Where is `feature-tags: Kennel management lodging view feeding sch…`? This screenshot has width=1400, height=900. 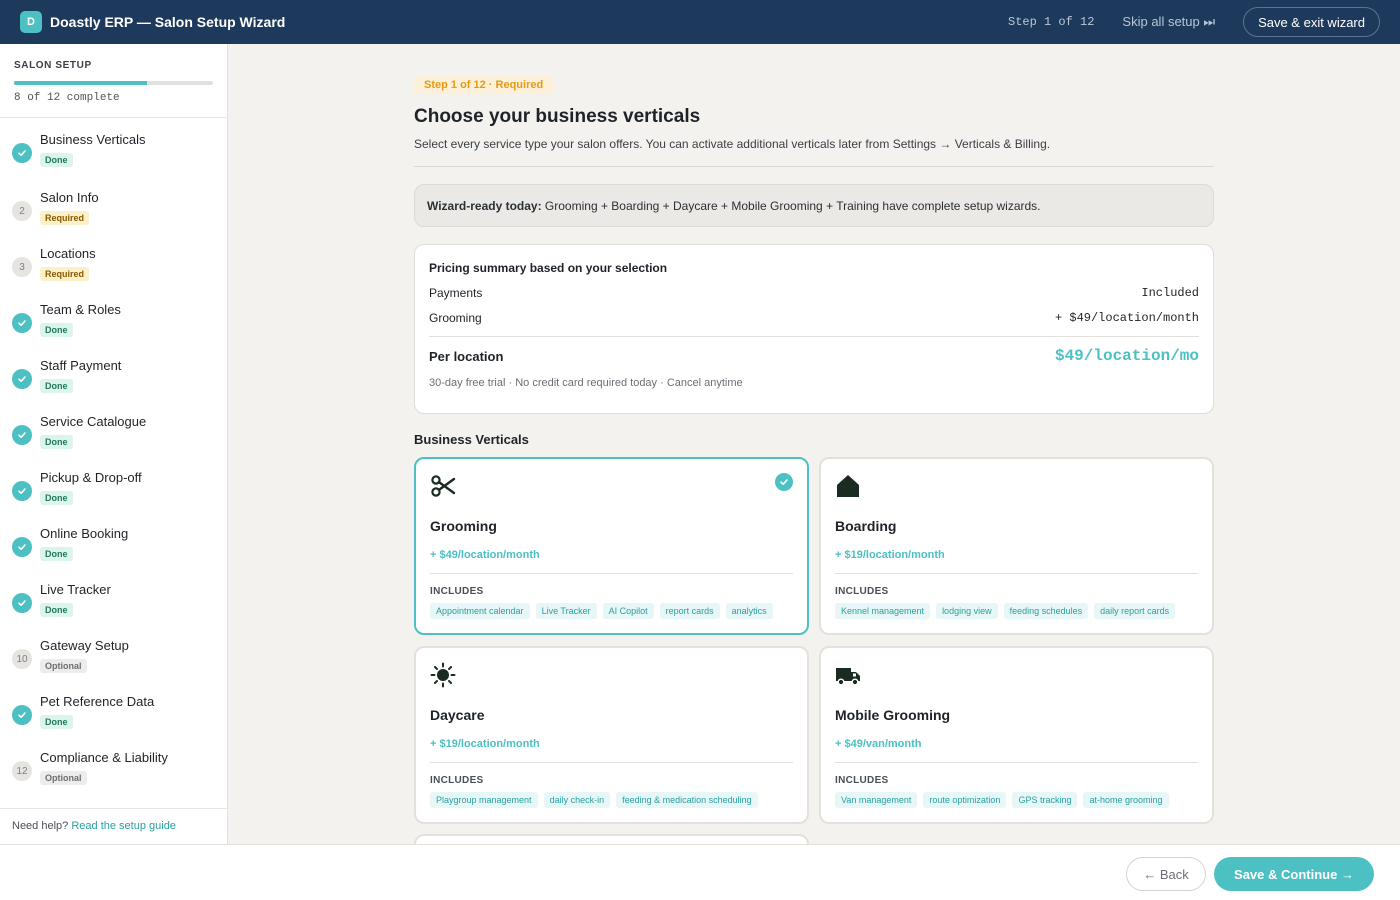
feature-tags: Kennel management lodging view feeding sch… is located at coordinates (1016, 611).